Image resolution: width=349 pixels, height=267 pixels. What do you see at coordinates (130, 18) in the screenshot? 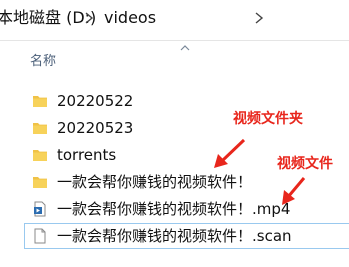
I see `breadcrumb-folder: videos` at bounding box center [130, 18].